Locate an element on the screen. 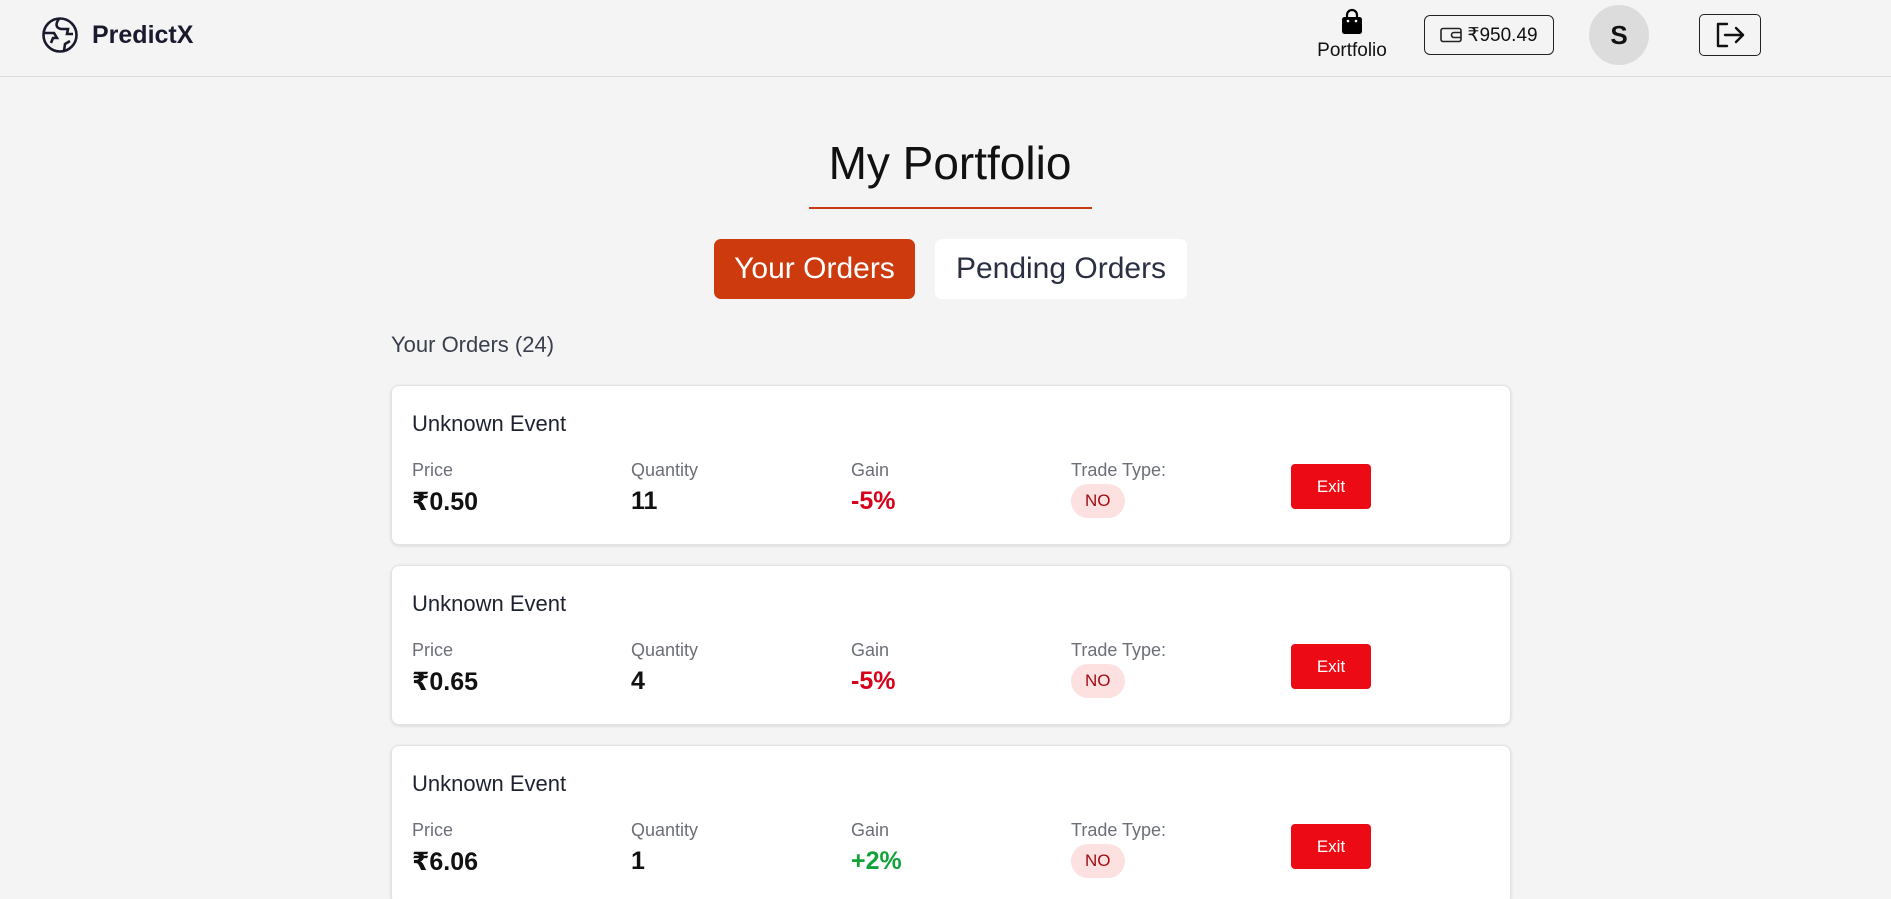  wallet-balance: ₹950.49 is located at coordinates (1502, 35).